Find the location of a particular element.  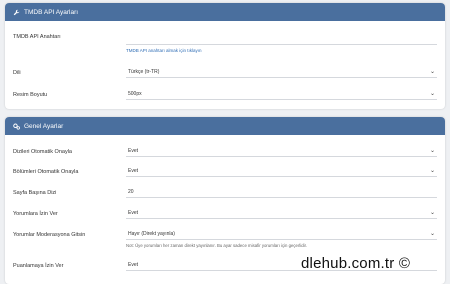

image-size-select-value: 500px is located at coordinates (135, 94).